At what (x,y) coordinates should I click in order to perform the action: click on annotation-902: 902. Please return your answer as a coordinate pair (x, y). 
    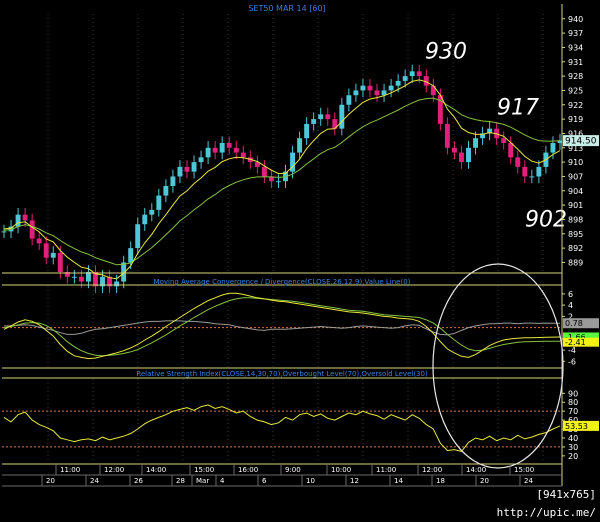
    Looking at the image, I should click on (546, 219).